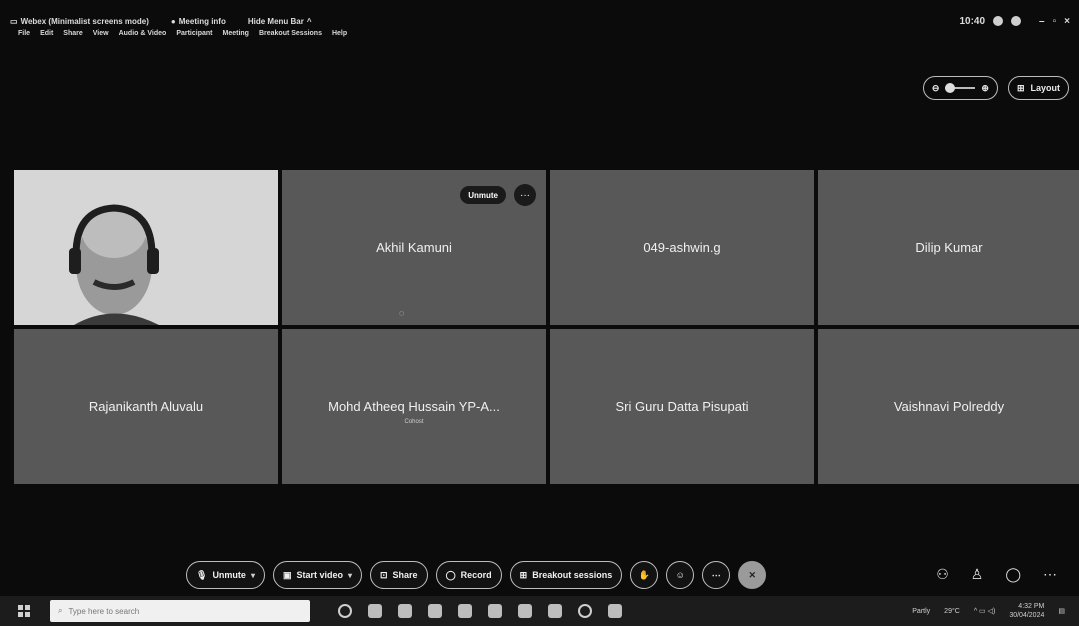  Describe the element at coordinates (1061, 611) in the screenshot. I see `notifications-icon: ▤` at that location.